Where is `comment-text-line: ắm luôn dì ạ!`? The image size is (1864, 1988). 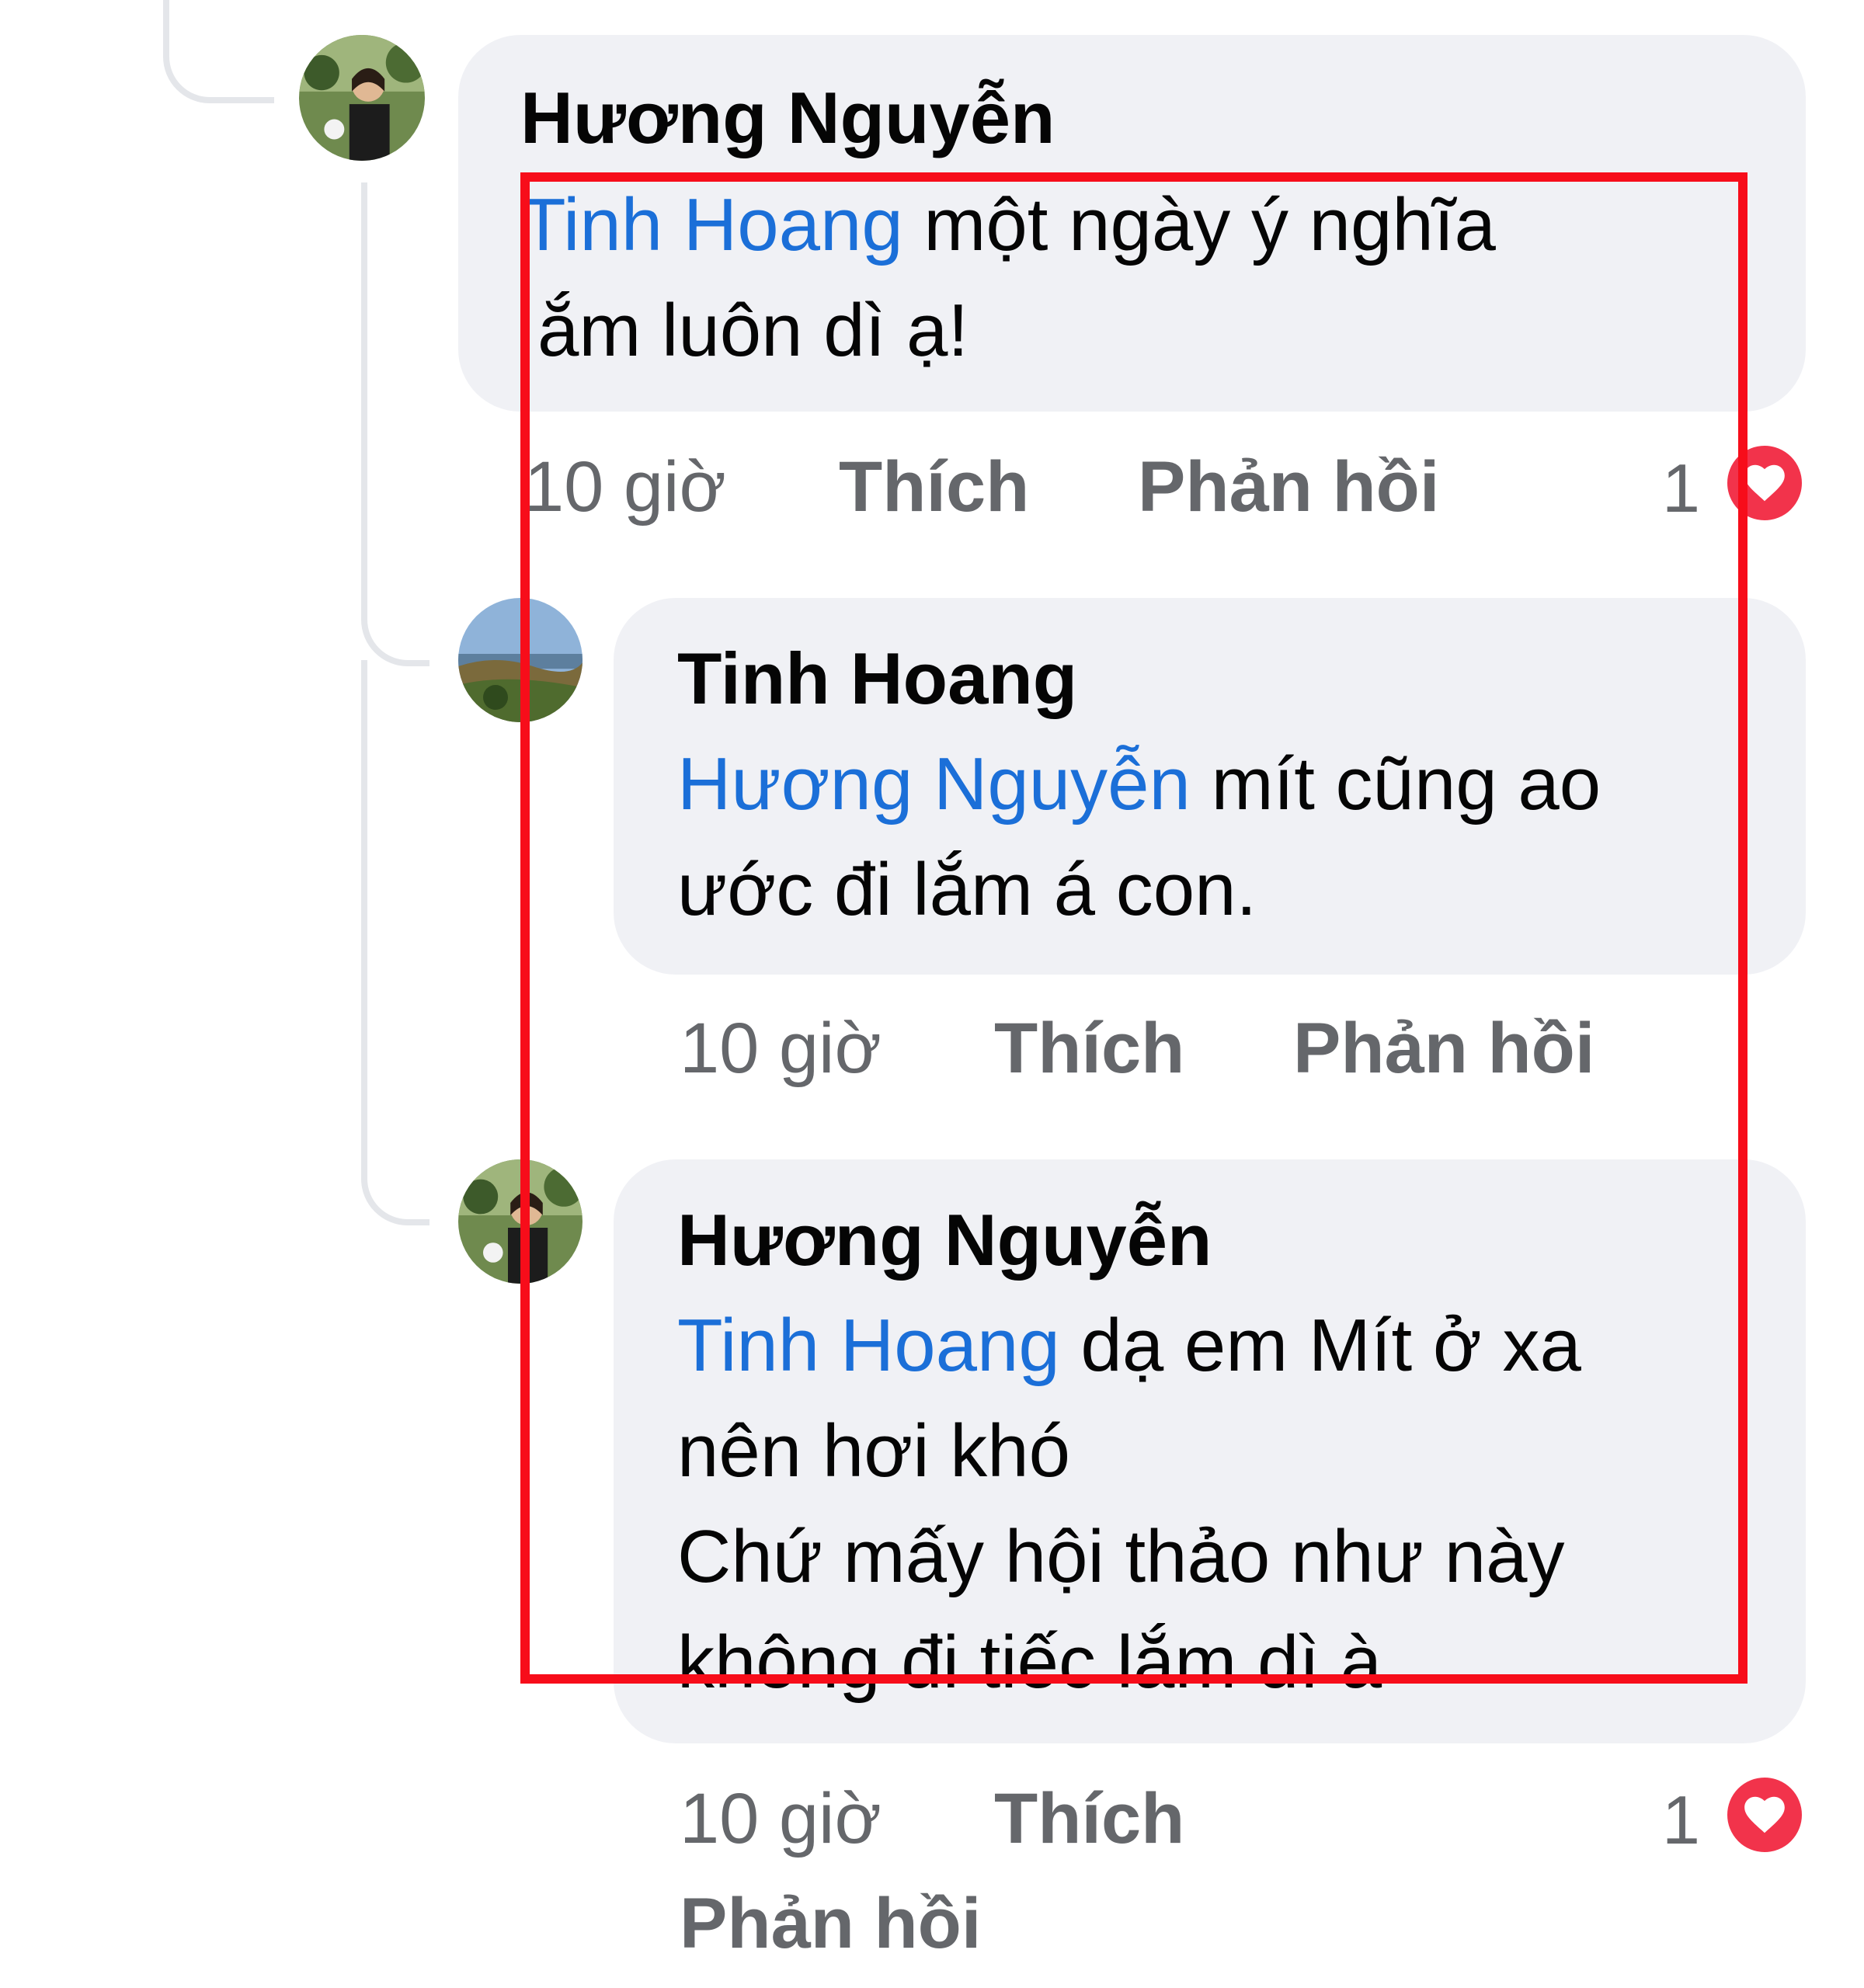
comment-text-line: ắm luôn dì ạ! is located at coordinates (753, 330).